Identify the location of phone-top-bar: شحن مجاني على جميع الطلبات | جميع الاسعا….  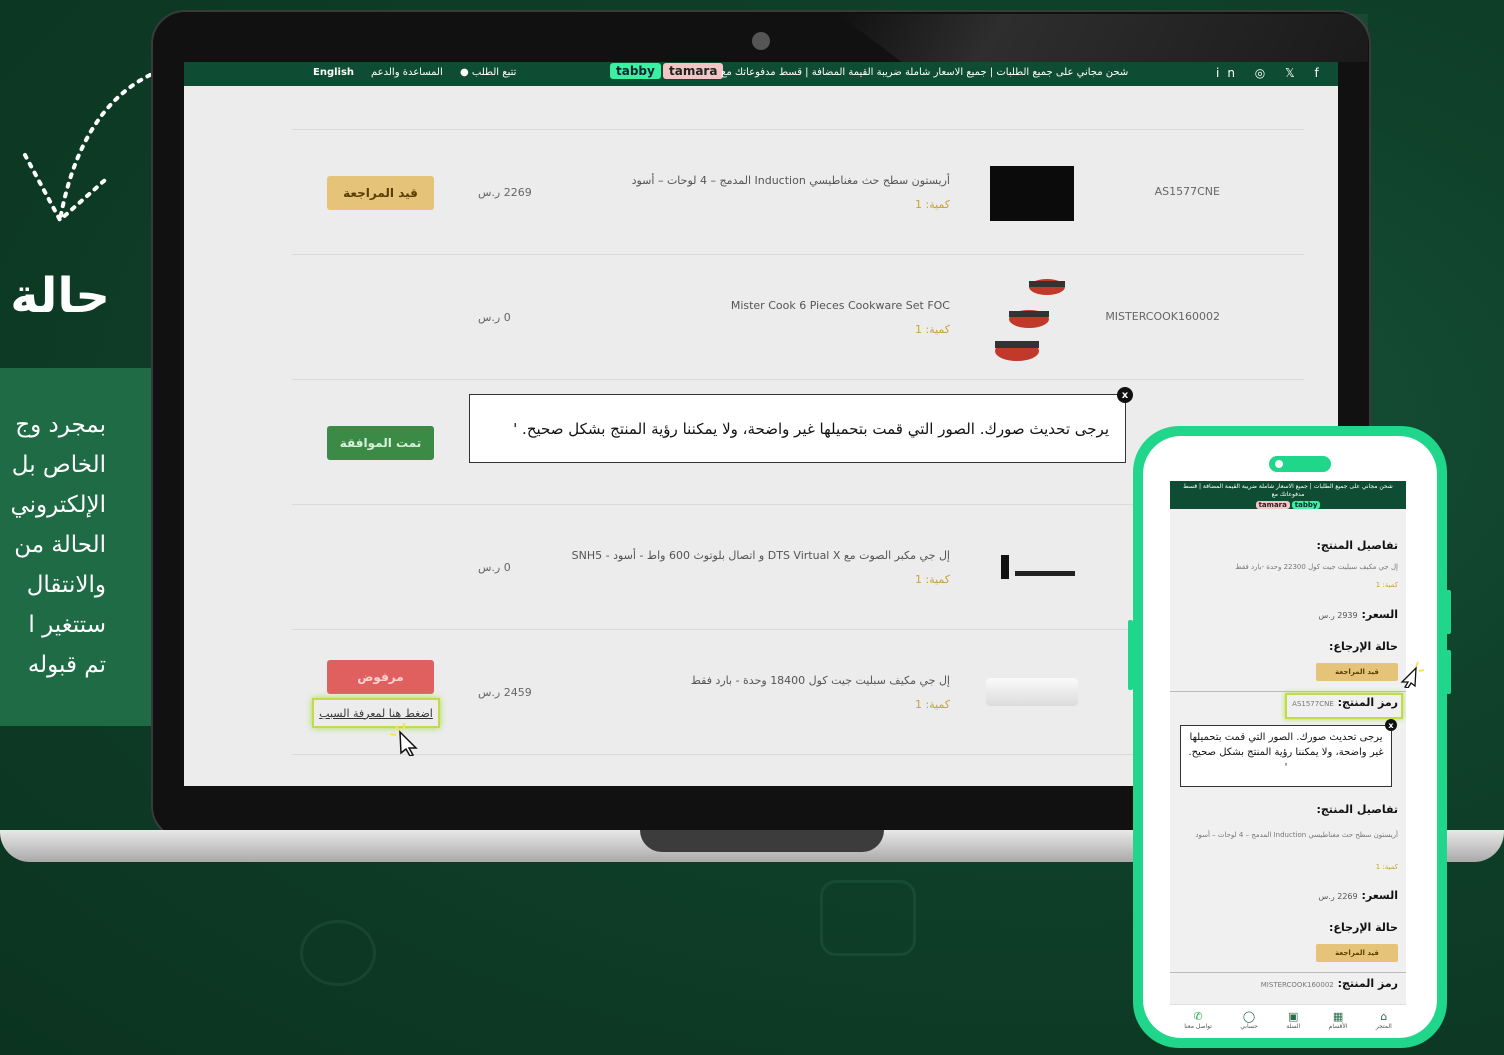
(1288, 495).